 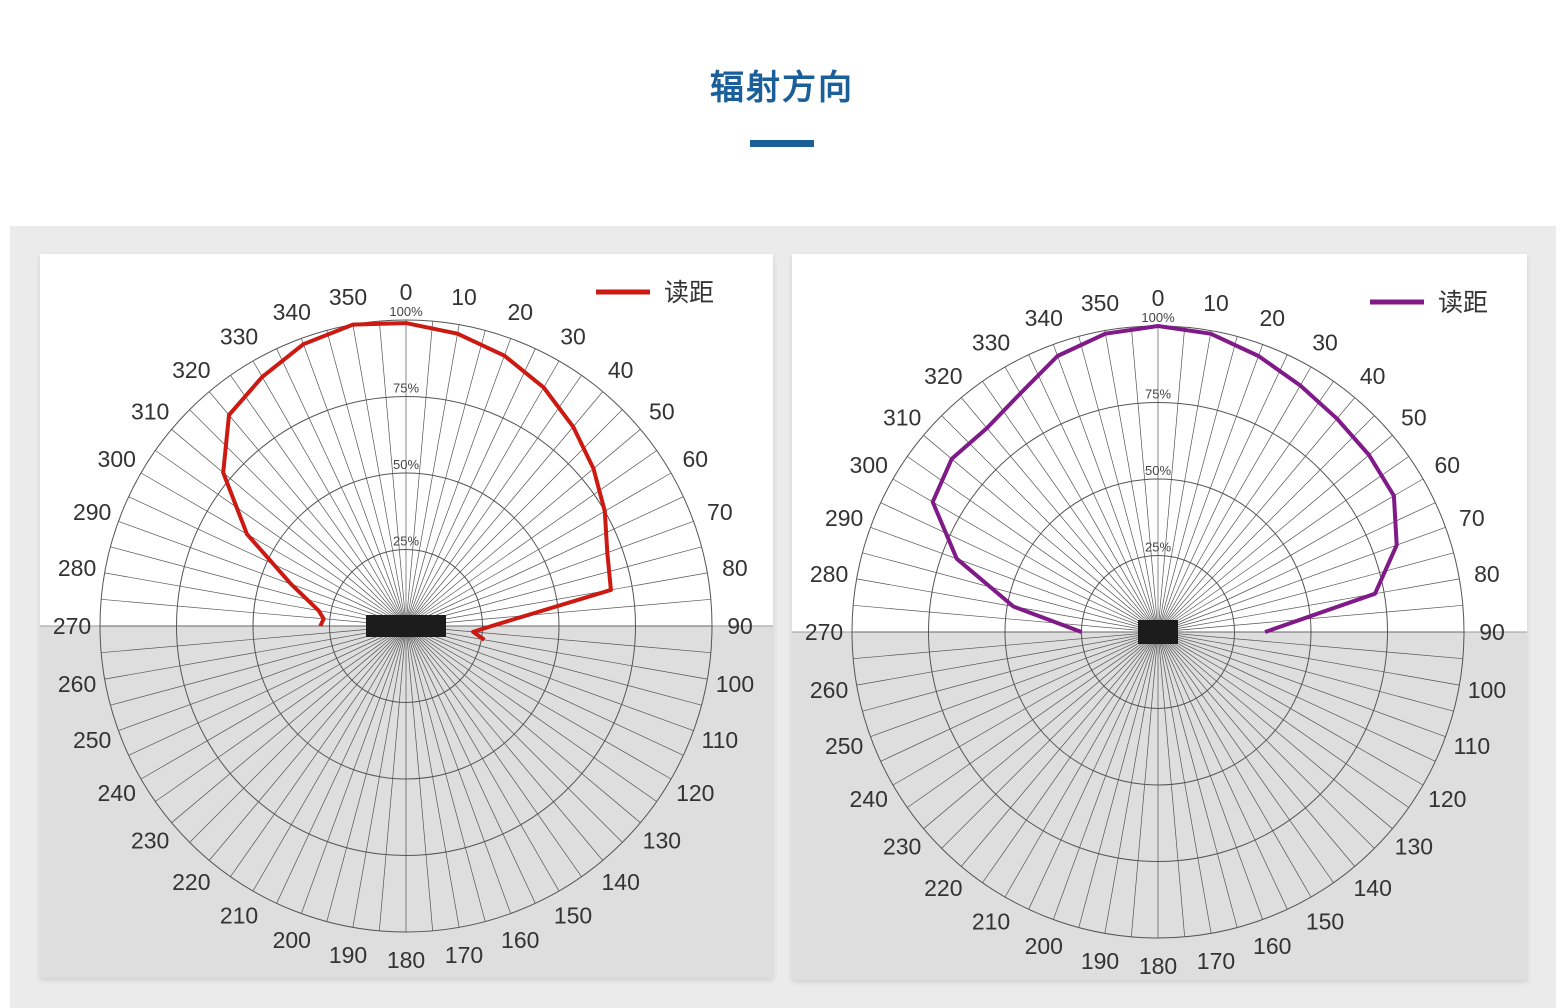 I want to click on page-title: 辐射方向, so click(x=782, y=88).